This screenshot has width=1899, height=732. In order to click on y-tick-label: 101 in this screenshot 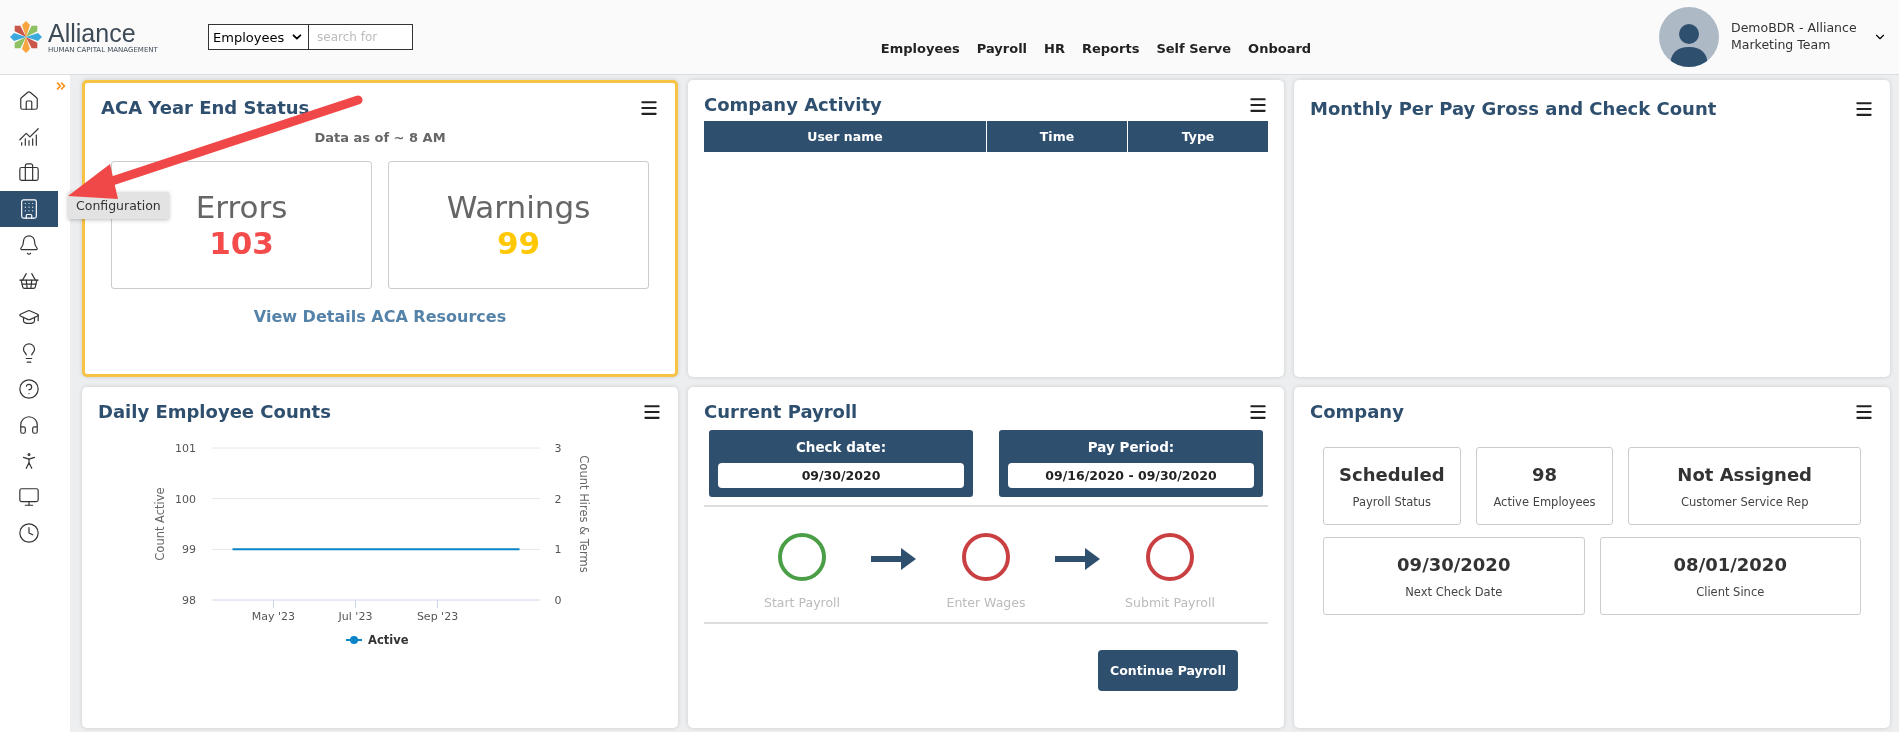, I will do `click(185, 448)`.